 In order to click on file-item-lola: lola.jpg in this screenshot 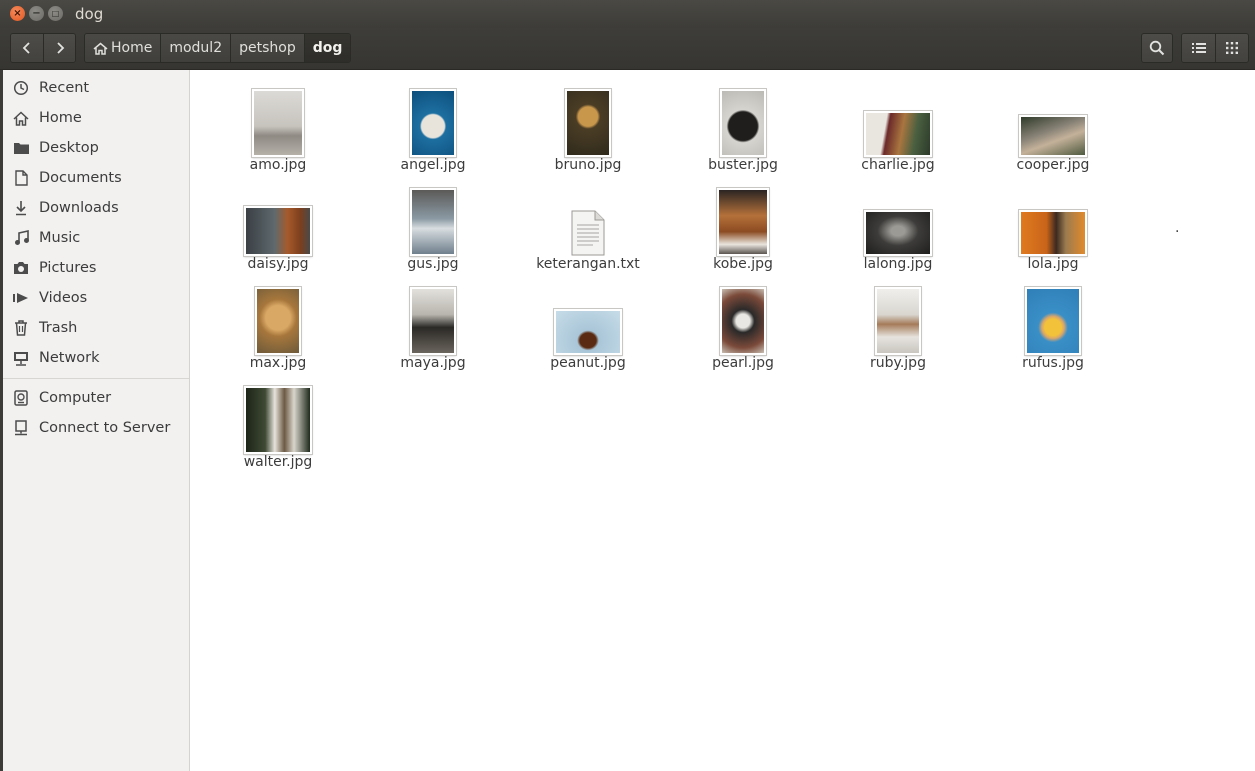, I will do `click(1053, 226)`.